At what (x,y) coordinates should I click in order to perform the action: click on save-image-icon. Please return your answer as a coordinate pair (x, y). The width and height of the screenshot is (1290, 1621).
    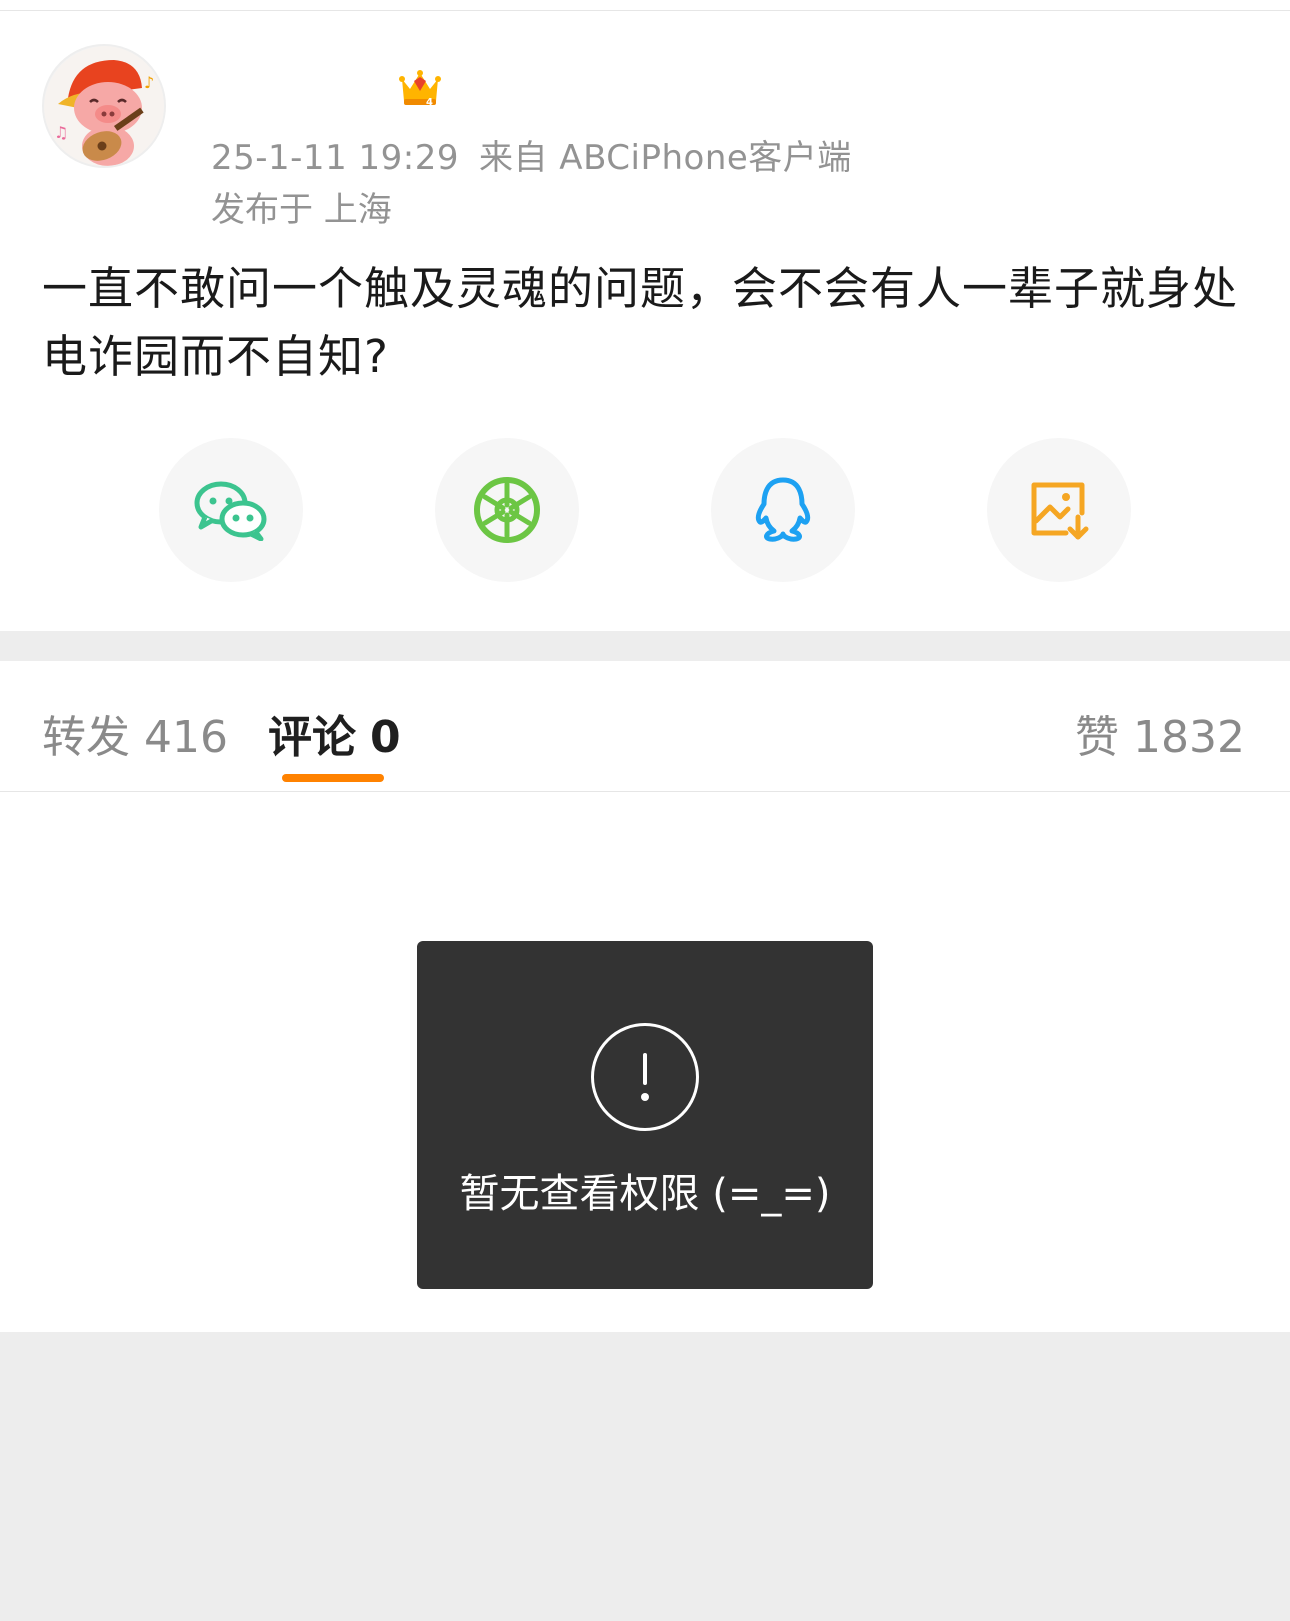
    Looking at the image, I should click on (1060, 511).